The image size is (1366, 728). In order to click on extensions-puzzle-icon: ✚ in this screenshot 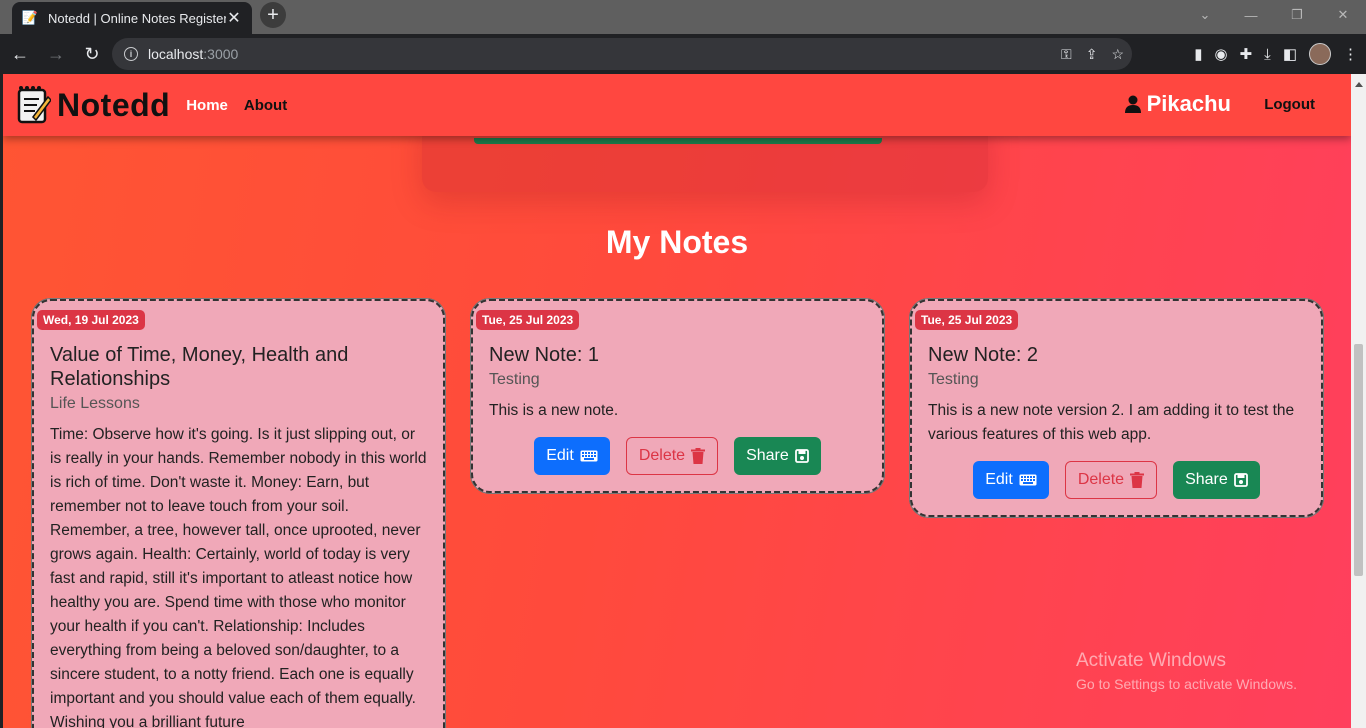, I will do `click(1246, 54)`.